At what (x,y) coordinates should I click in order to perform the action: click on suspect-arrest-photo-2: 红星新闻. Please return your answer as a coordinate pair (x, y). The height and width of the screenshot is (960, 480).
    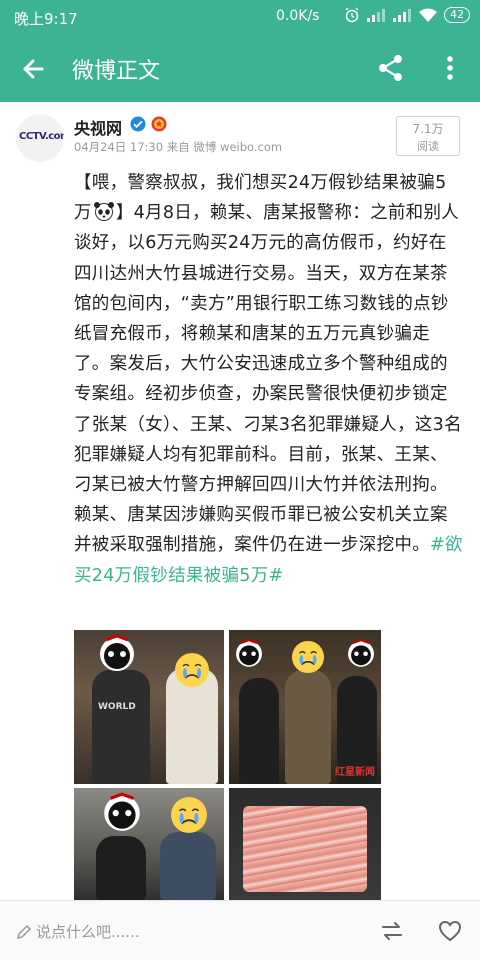
    Looking at the image, I should click on (305, 707).